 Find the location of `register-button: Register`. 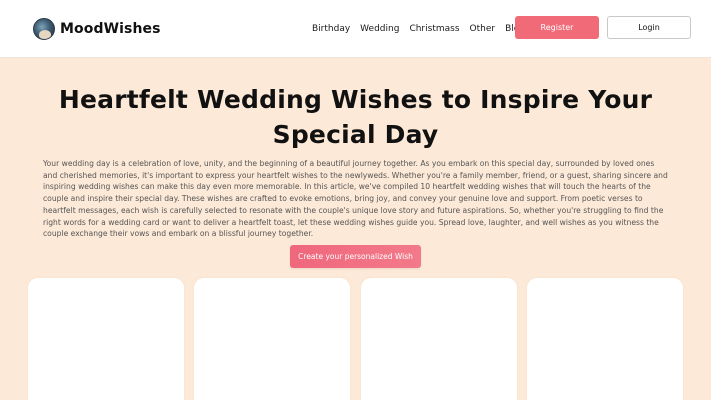

register-button: Register is located at coordinates (557, 27).